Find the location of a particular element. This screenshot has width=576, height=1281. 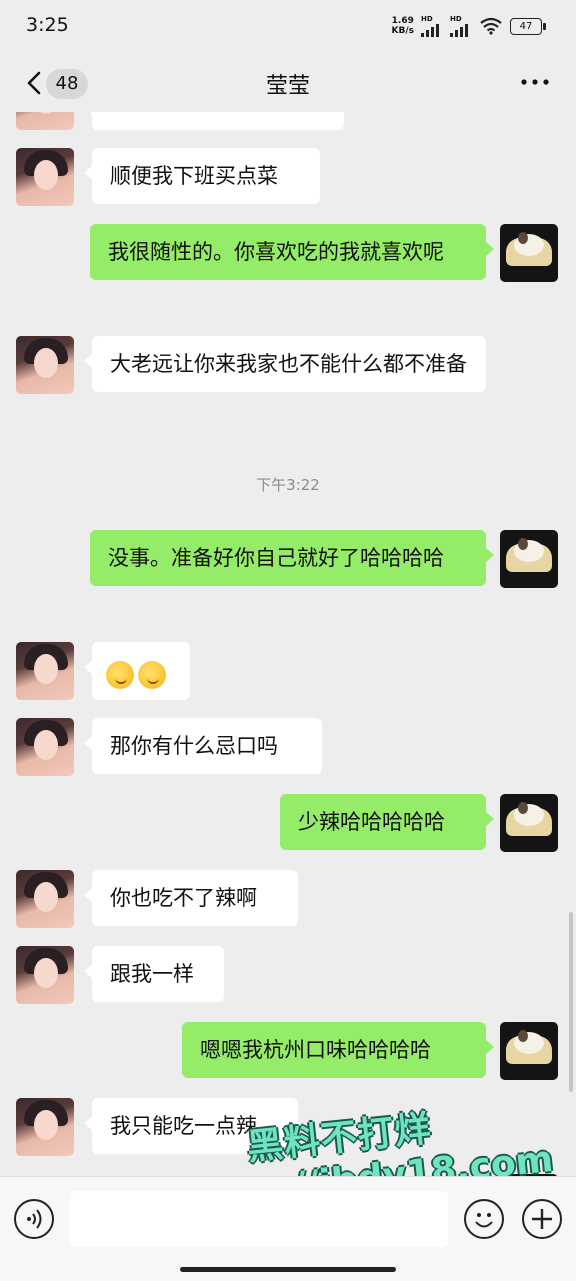

battery-icon: 47 is located at coordinates (528, 26).